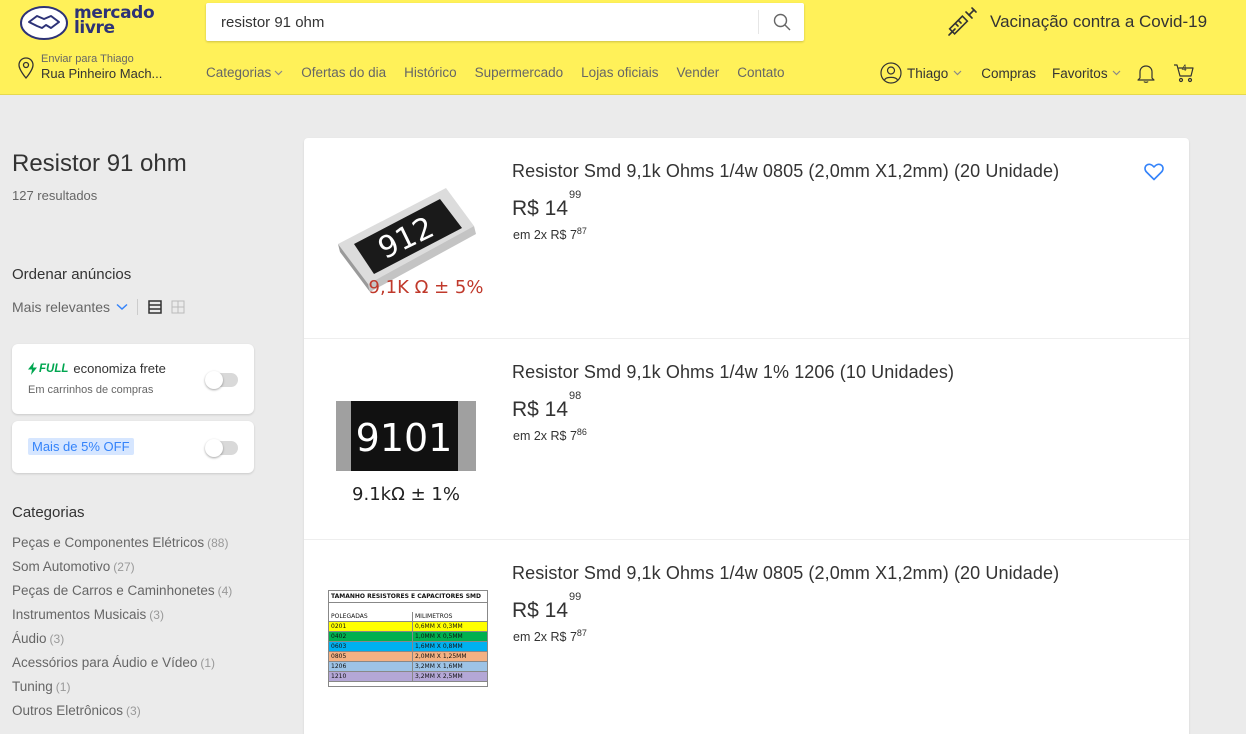 This screenshot has width=1246, height=734. Describe the element at coordinates (122, 547) in the screenshot. I see `category-item: Peças e Componentes Elétricos (88)` at that location.